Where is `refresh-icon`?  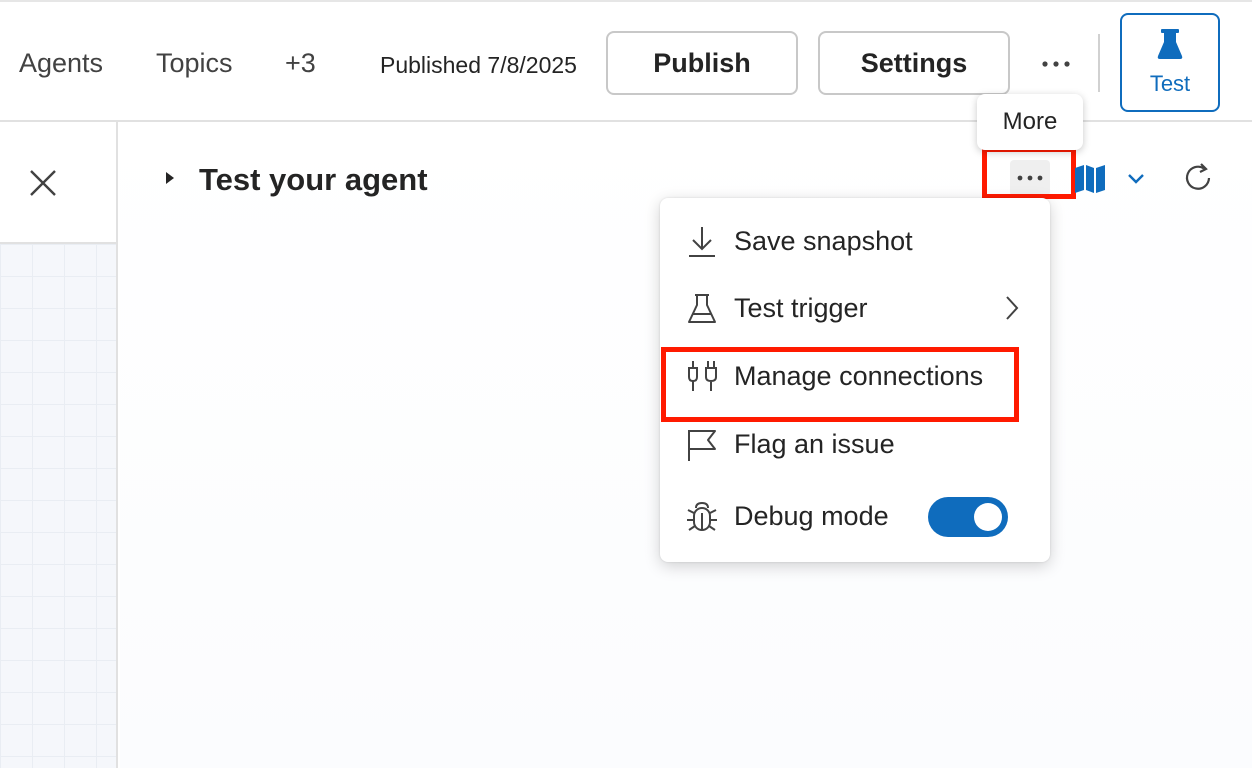 refresh-icon is located at coordinates (1198, 180).